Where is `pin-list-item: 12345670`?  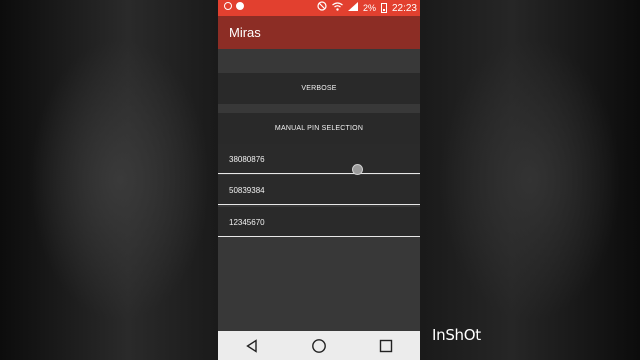
pin-list-item: 12345670 is located at coordinates (319, 222).